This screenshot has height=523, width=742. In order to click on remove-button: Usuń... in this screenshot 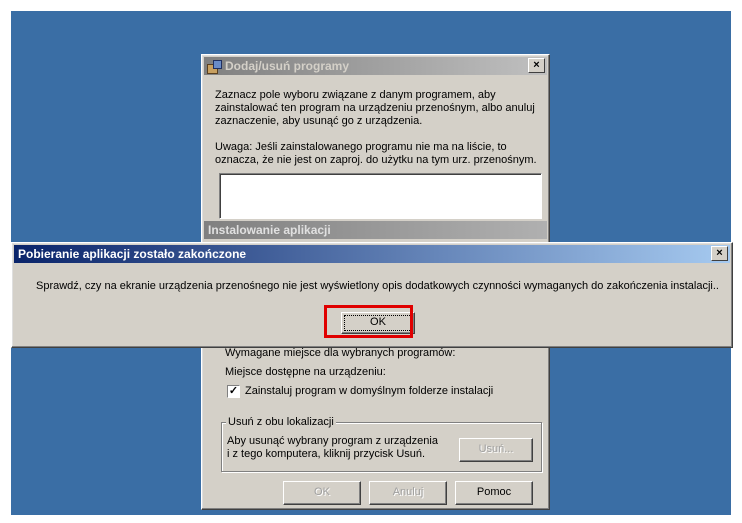, I will do `click(496, 450)`.